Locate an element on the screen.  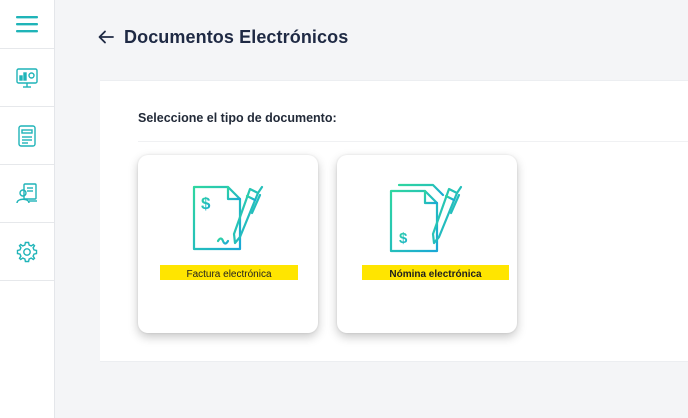
page-header: Documentos Electrónicos is located at coordinates (223, 37).